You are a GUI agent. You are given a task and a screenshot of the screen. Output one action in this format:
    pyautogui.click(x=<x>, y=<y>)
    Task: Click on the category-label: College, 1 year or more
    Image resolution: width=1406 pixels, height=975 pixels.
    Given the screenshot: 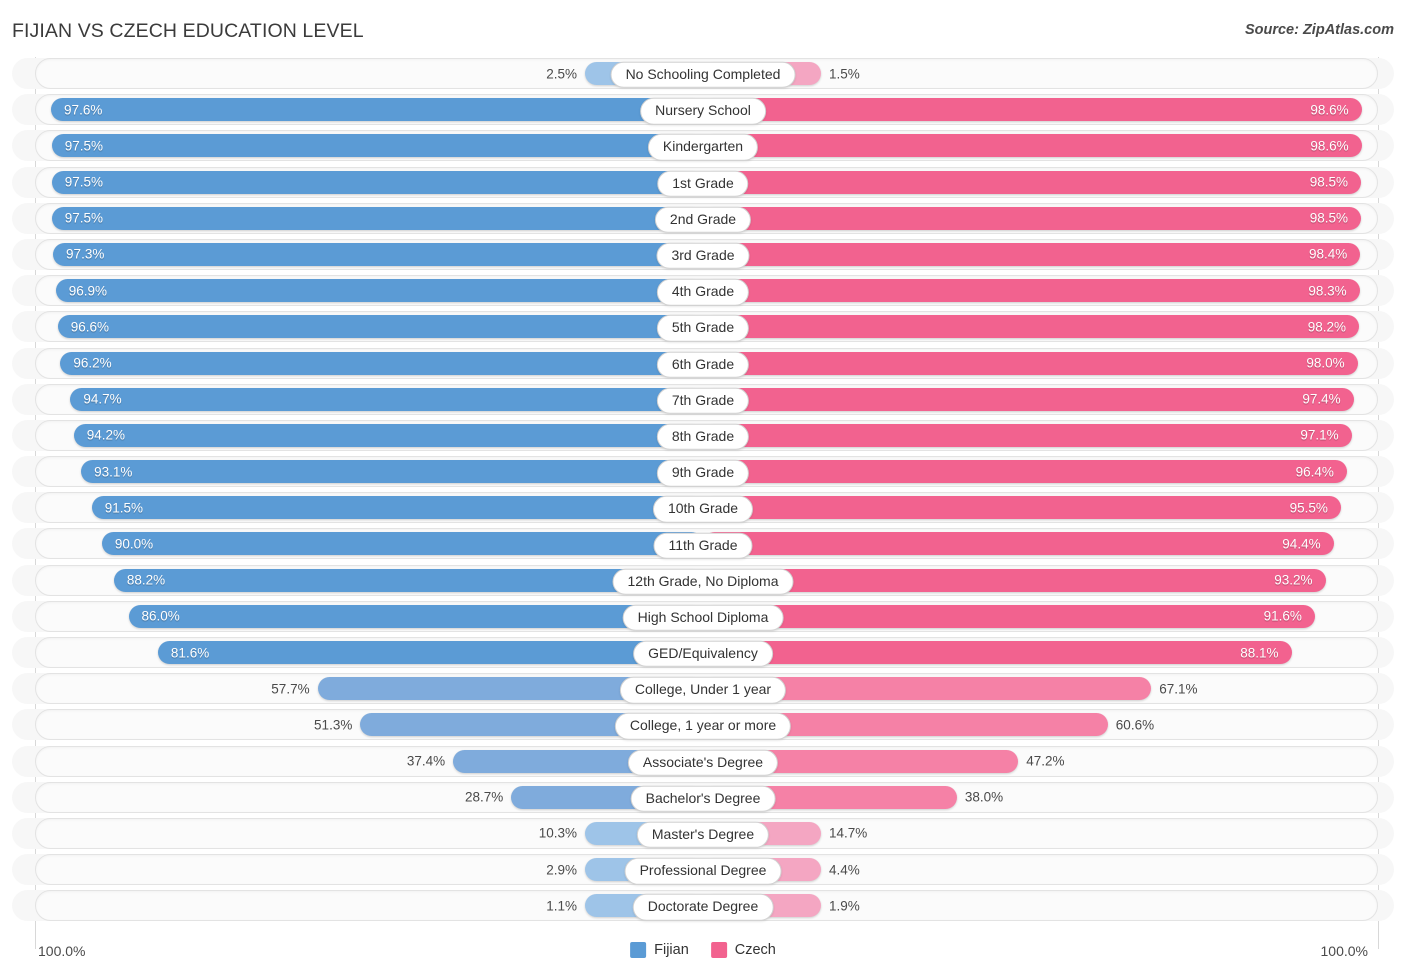 What is the action you would take?
    pyautogui.click(x=703, y=726)
    